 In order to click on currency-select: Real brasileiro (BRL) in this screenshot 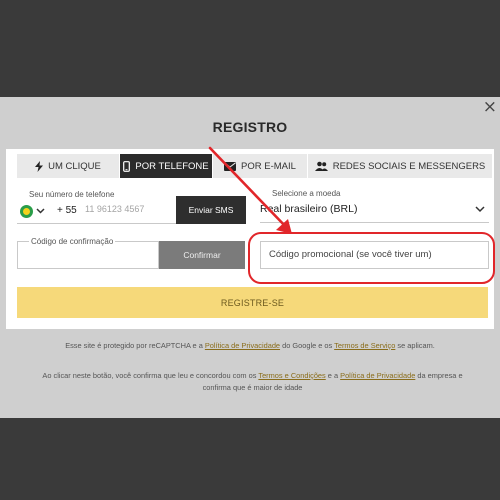, I will do `click(374, 210)`.